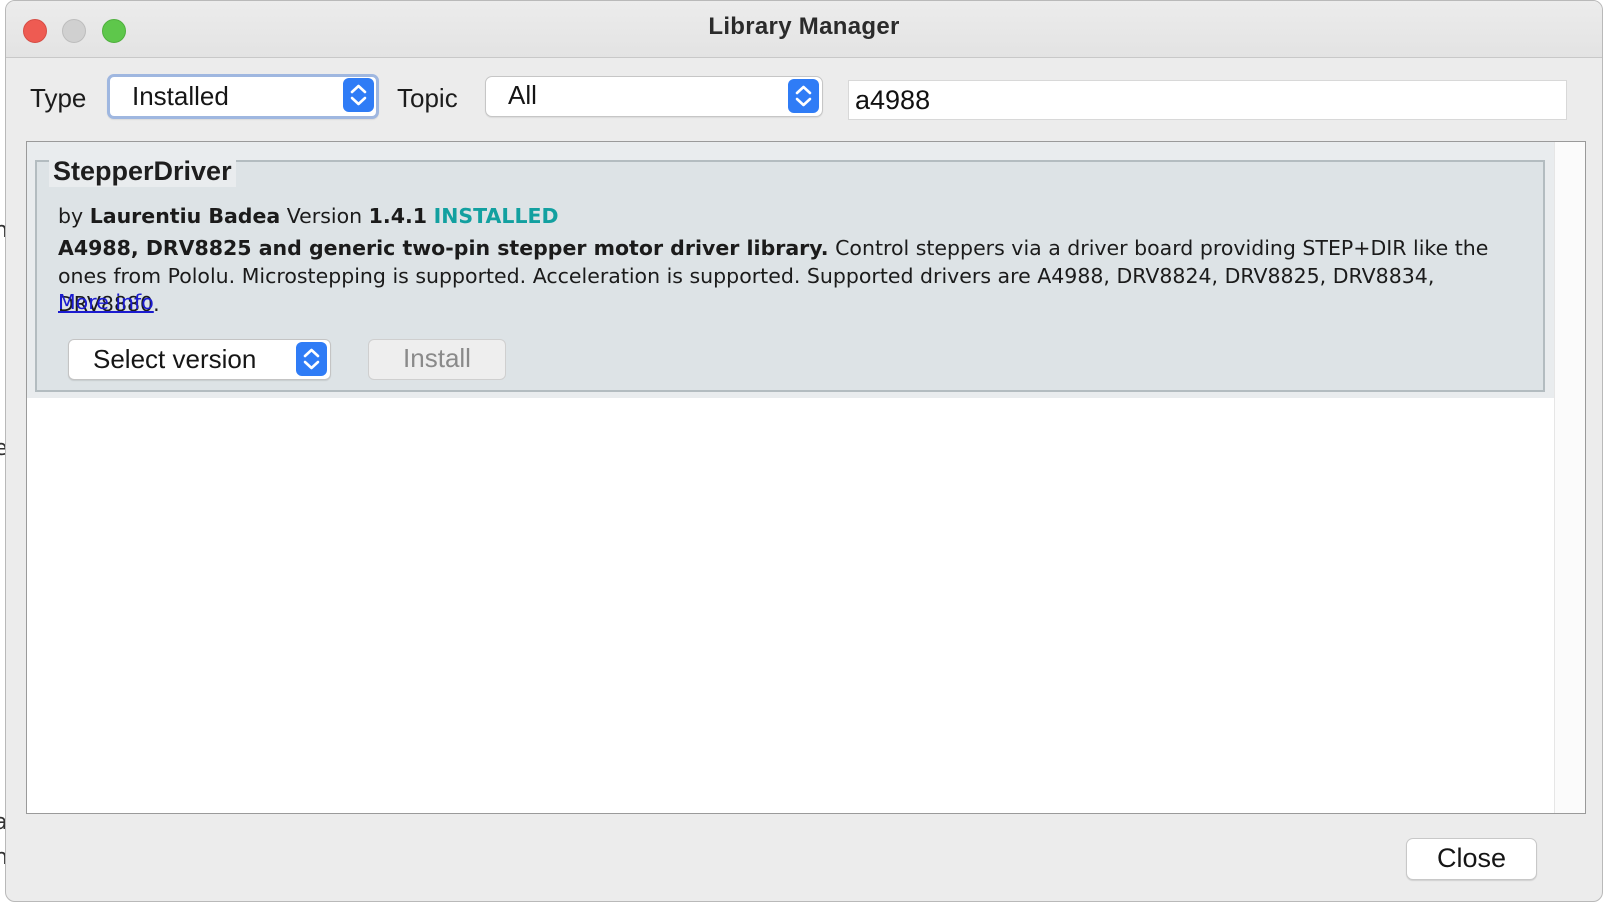  What do you see at coordinates (142, 171) in the screenshot?
I see `library-name: StepperDriver` at bounding box center [142, 171].